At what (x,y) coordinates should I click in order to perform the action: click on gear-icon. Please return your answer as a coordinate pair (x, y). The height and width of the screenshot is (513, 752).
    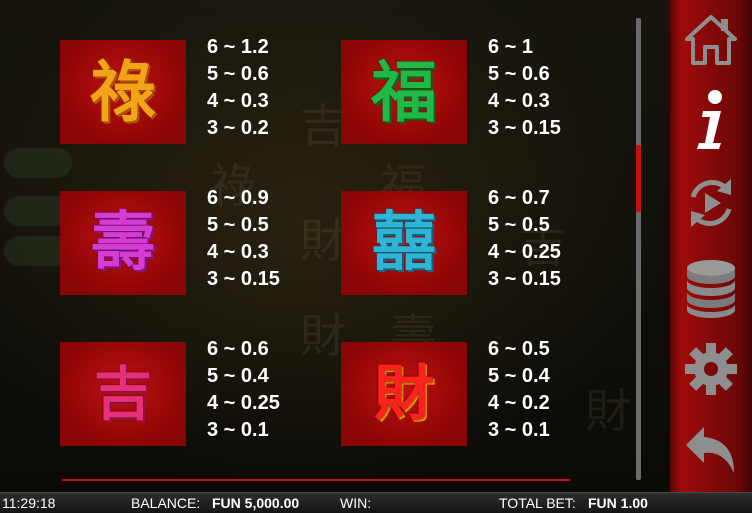
    Looking at the image, I should click on (711, 369).